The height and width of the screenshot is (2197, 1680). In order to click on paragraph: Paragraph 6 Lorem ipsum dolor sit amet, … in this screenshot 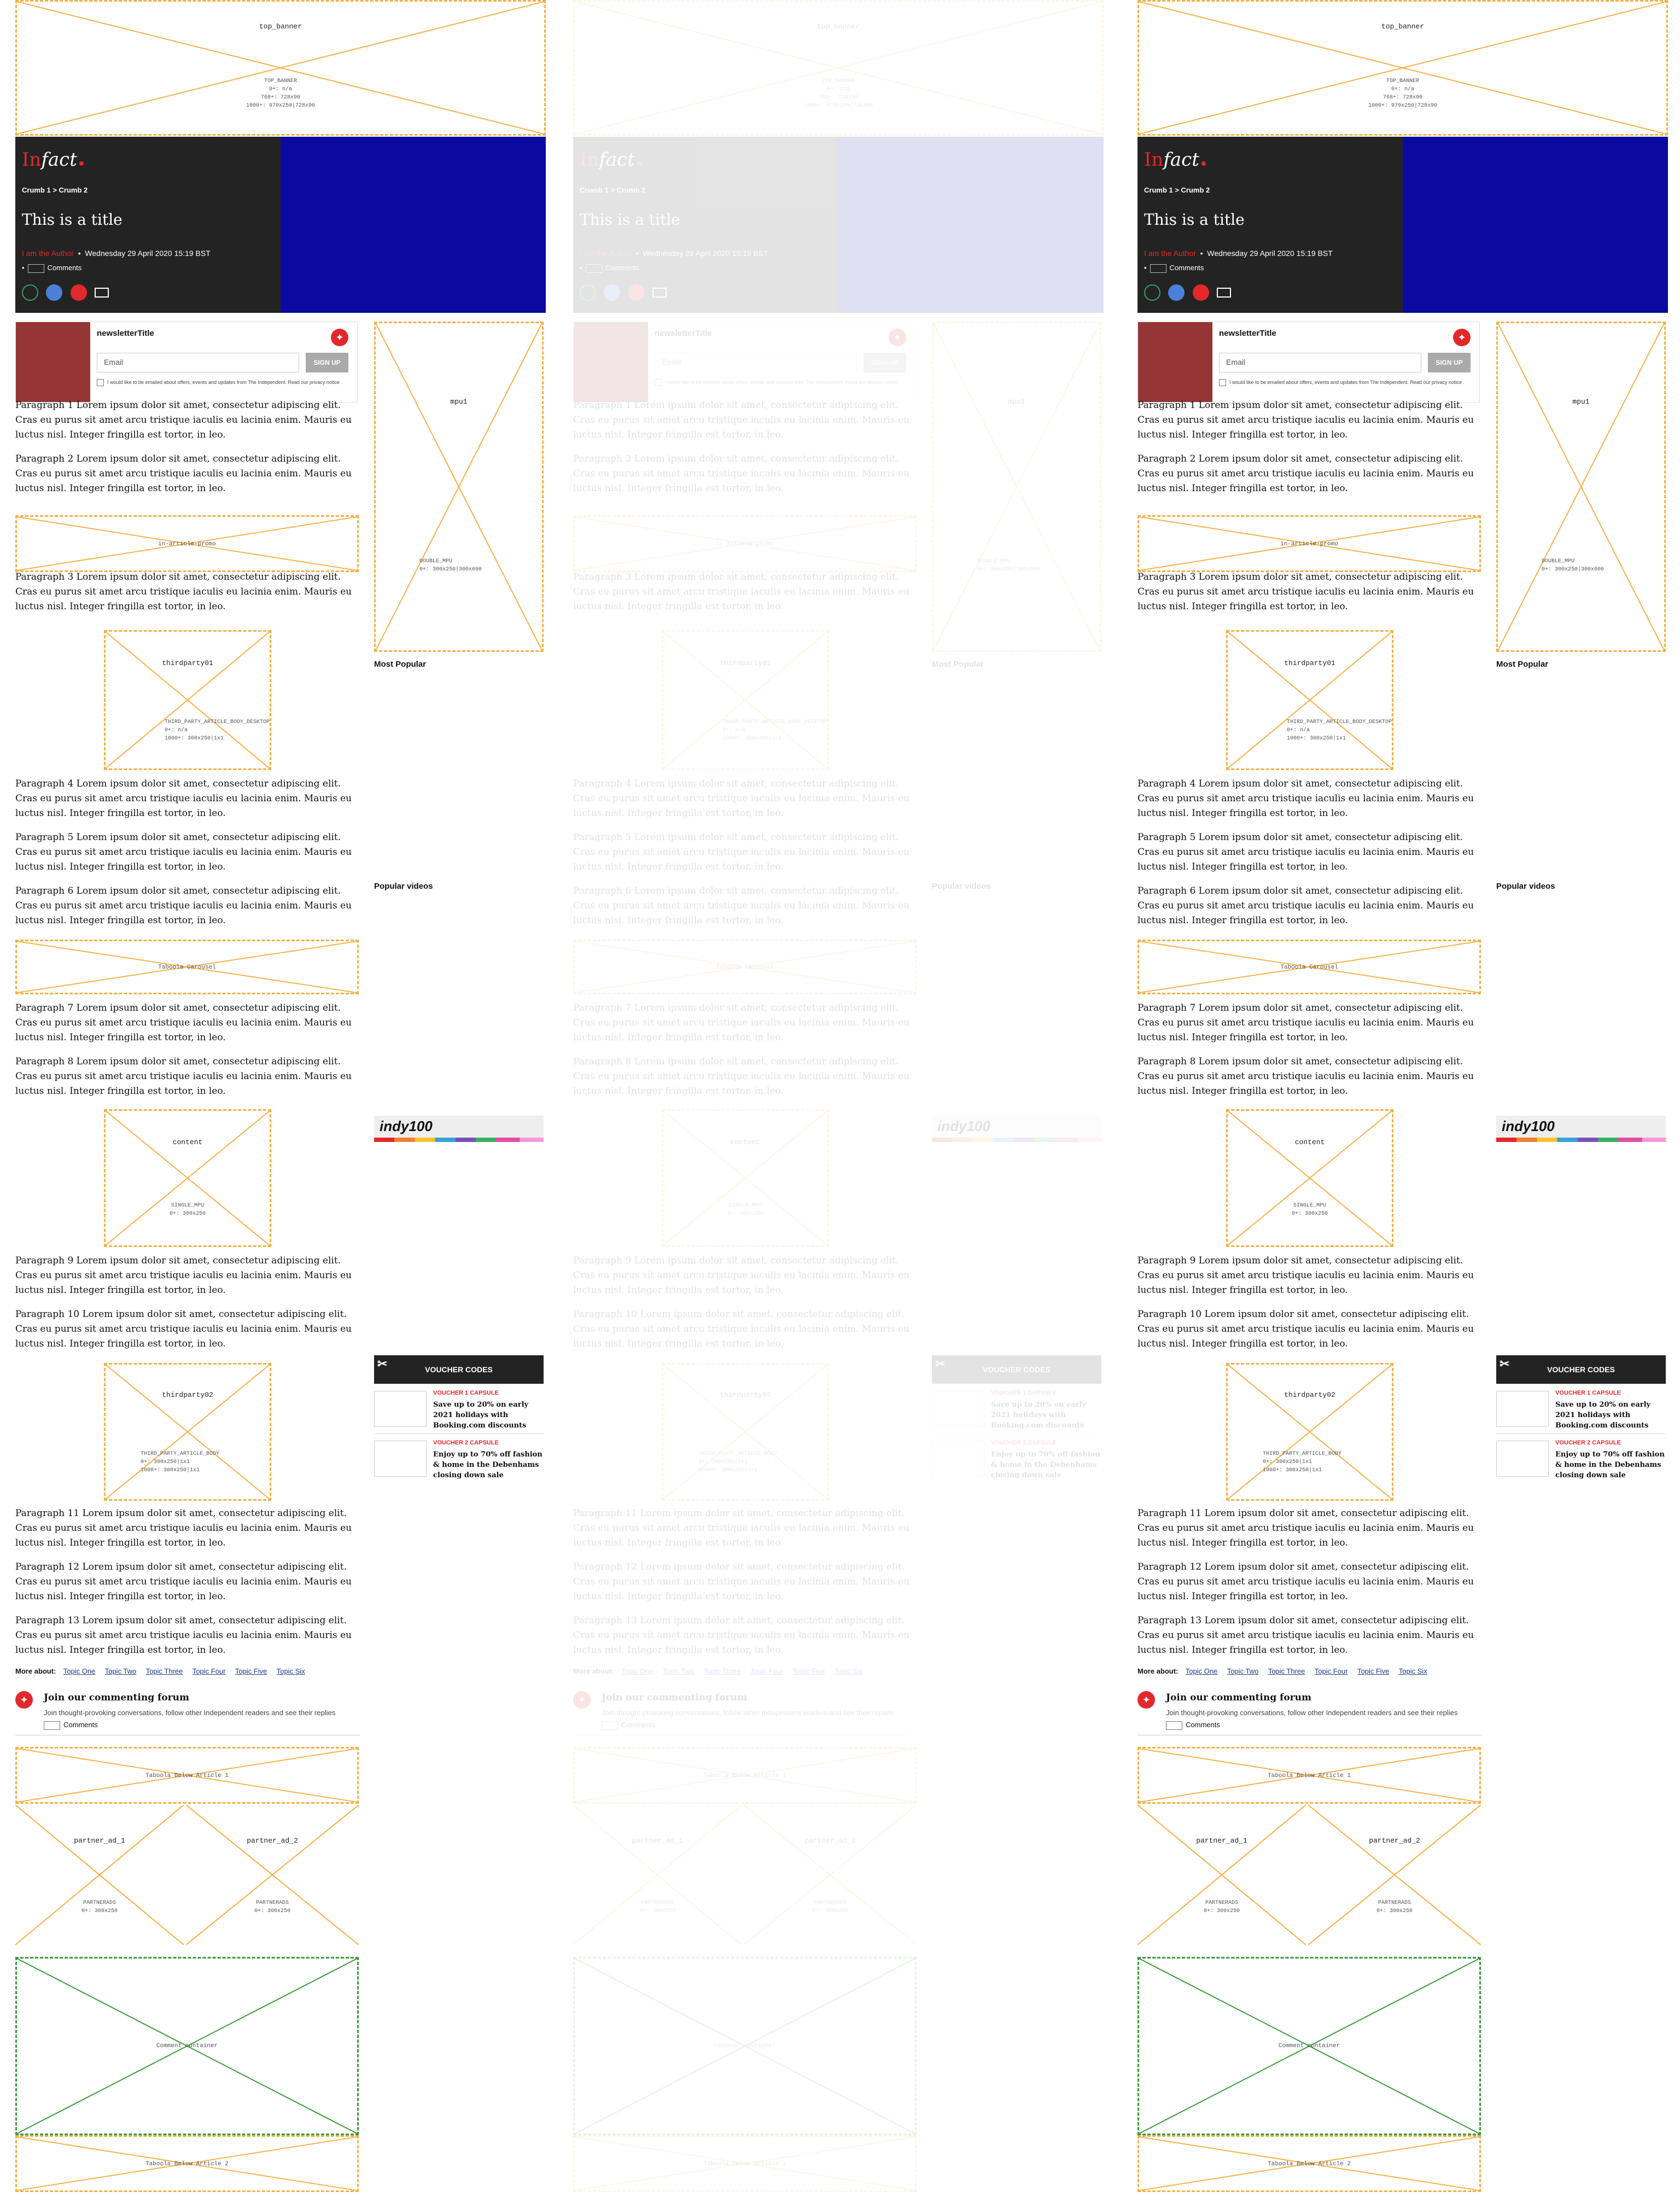, I will do `click(183, 906)`.